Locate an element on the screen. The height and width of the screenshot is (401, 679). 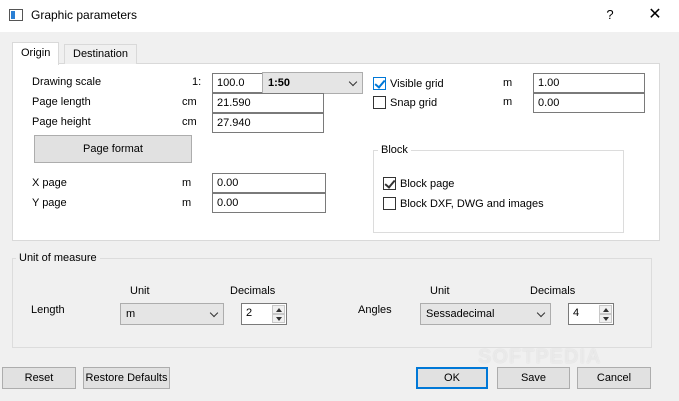
length-decimals-header: Decimals is located at coordinates (253, 291).